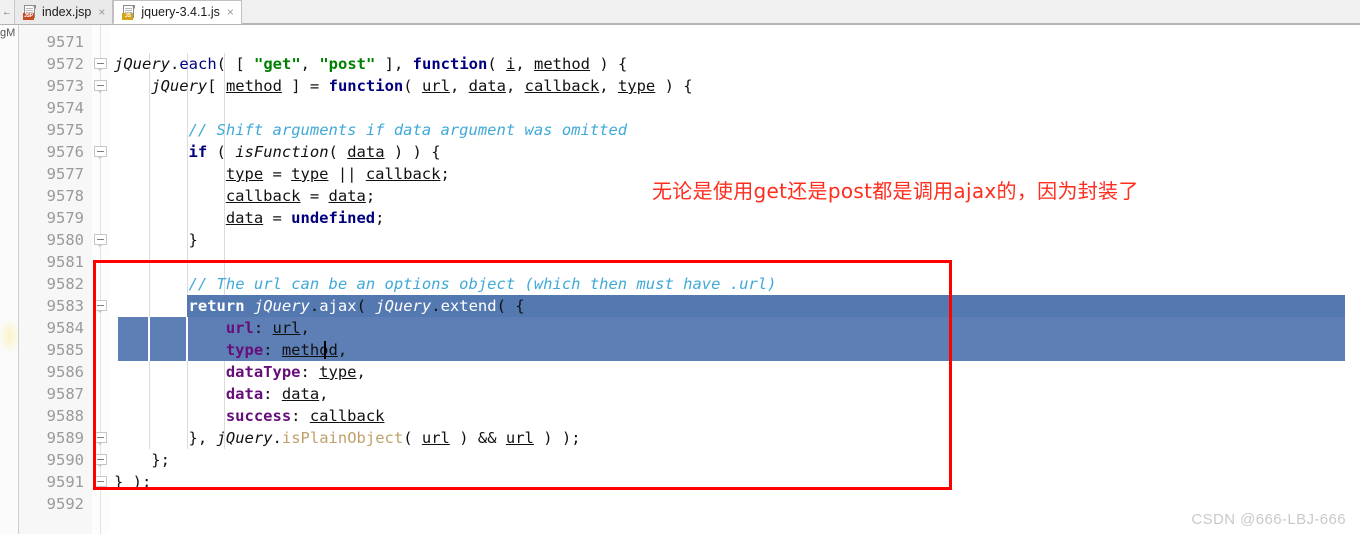 The image size is (1360, 534). I want to click on code-token: return, so click(216, 306).